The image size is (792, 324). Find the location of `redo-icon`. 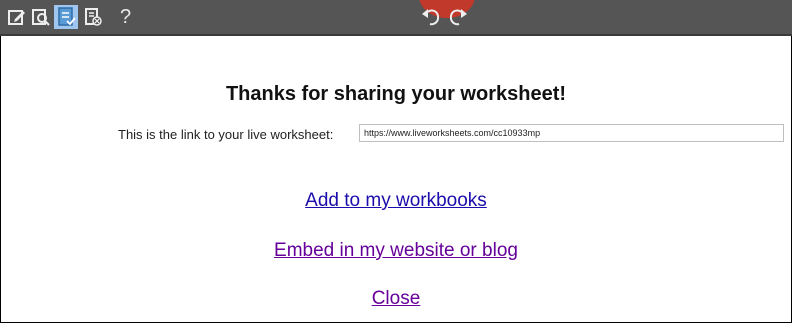

redo-icon is located at coordinates (458, 19).